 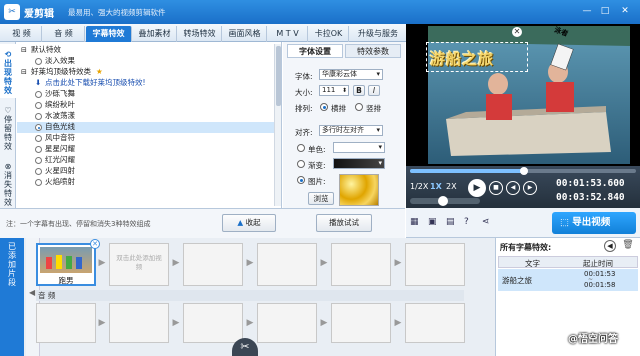 What do you see at coordinates (436, 186) in the screenshot?
I see `speed-normal: 1X` at bounding box center [436, 186].